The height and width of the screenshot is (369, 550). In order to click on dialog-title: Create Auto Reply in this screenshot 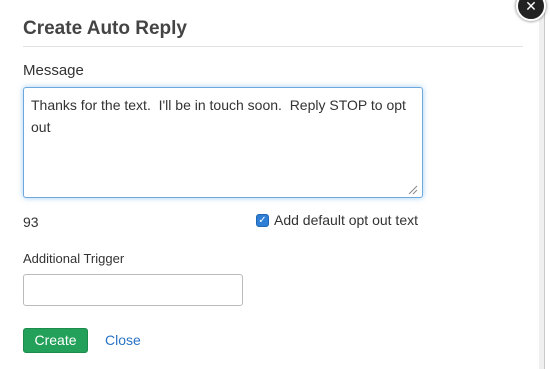, I will do `click(105, 28)`.